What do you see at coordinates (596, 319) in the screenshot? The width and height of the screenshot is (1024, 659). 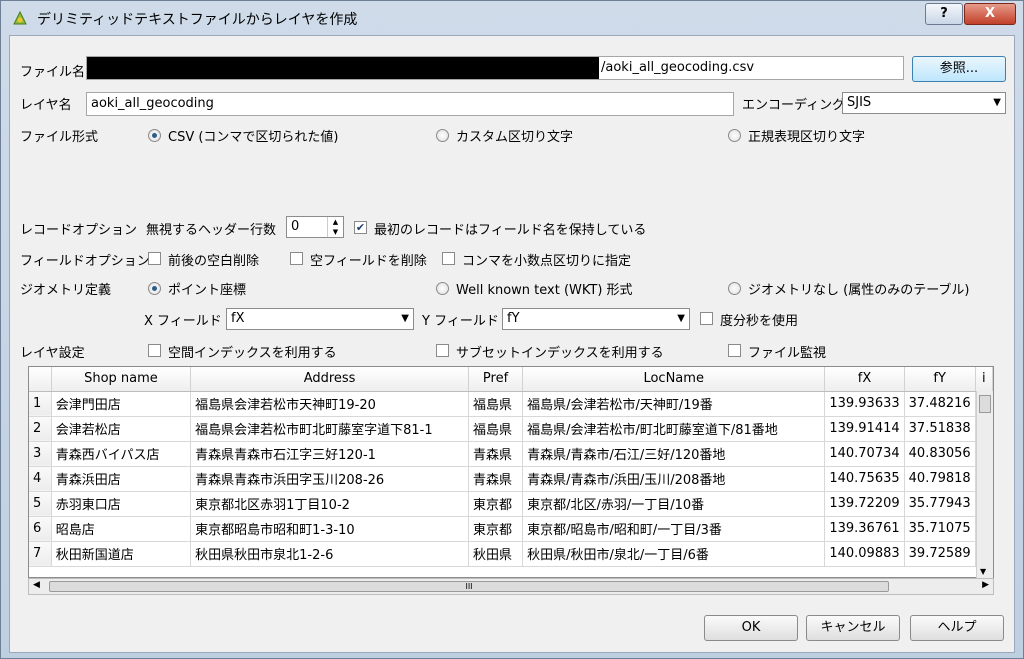 I see `y-field-select: fY ▼` at bounding box center [596, 319].